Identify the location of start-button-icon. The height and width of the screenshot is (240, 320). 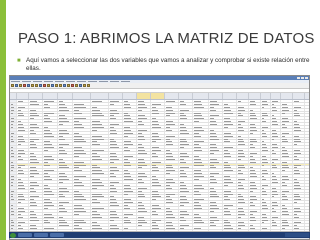
(13, 235).